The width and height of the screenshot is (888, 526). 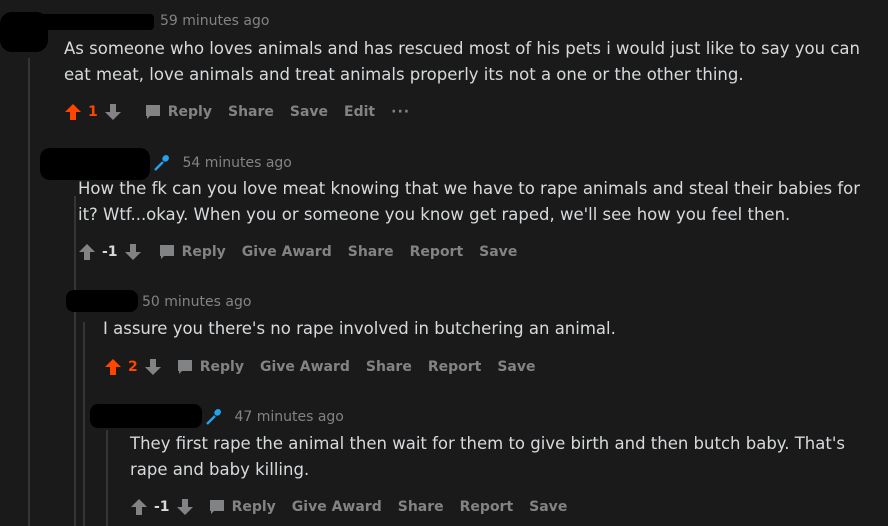 I want to click on comment-meta: 47 minutes ago, so click(x=274, y=417).